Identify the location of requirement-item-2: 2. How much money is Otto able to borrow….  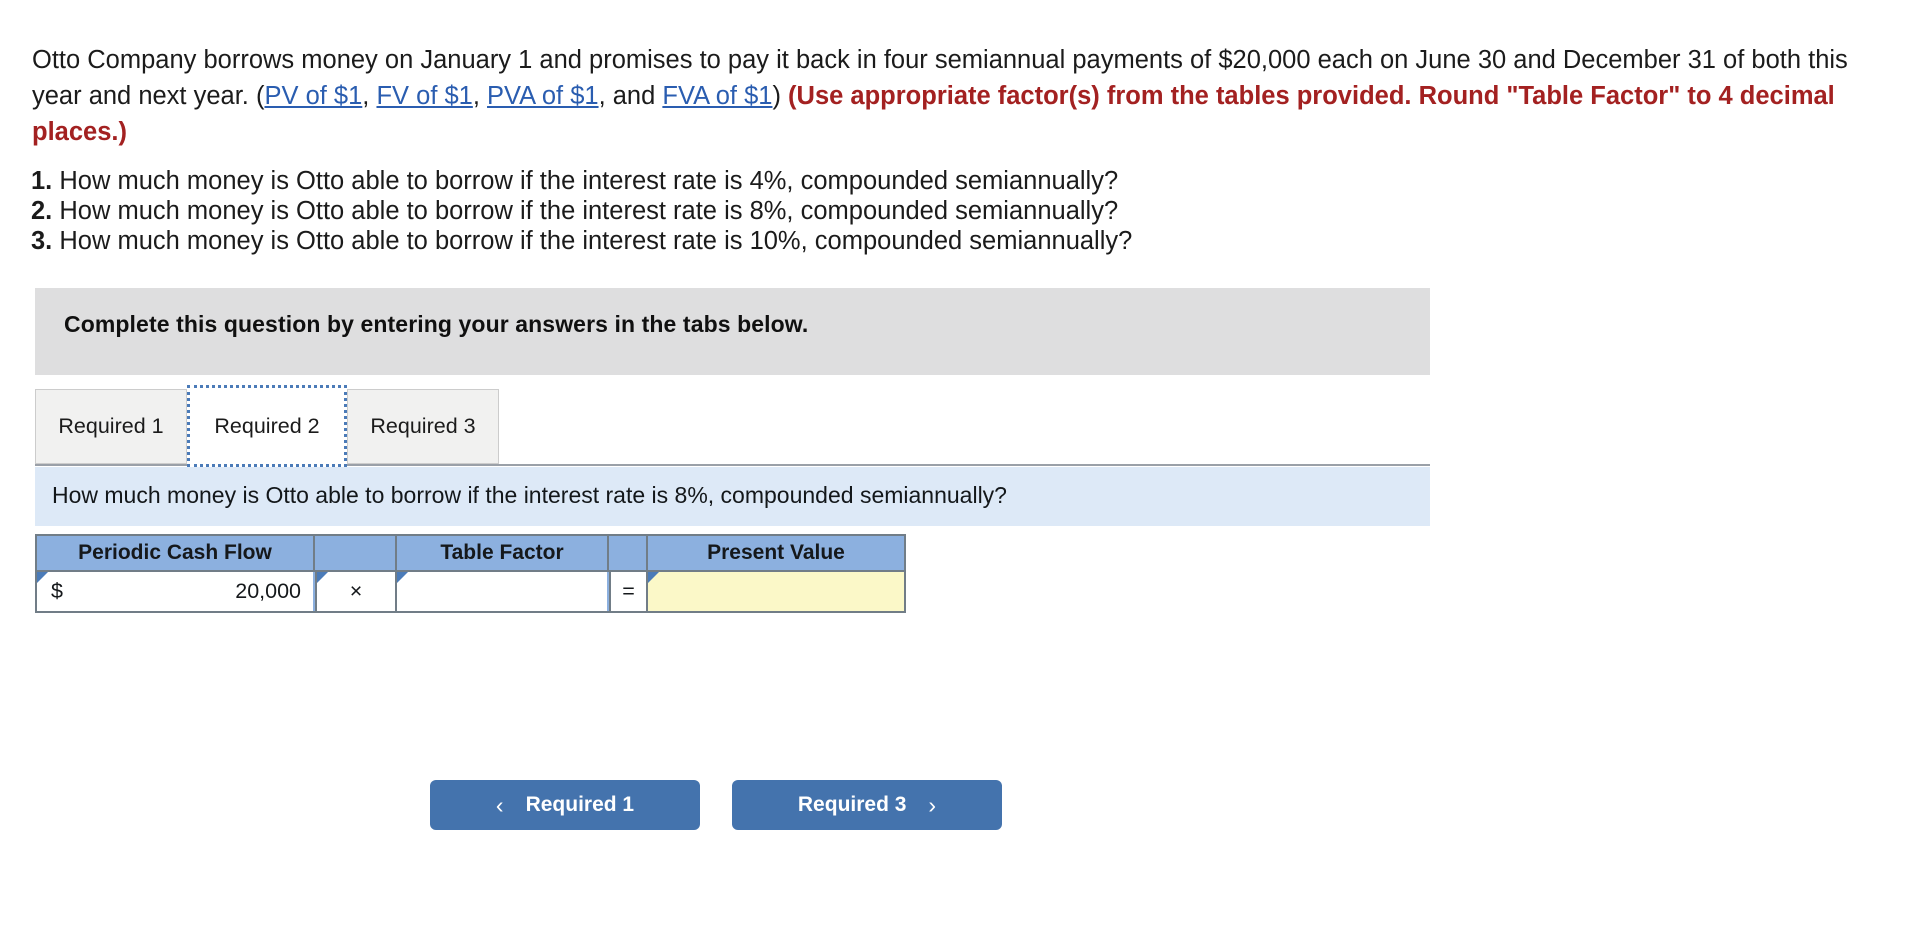
(831, 211).